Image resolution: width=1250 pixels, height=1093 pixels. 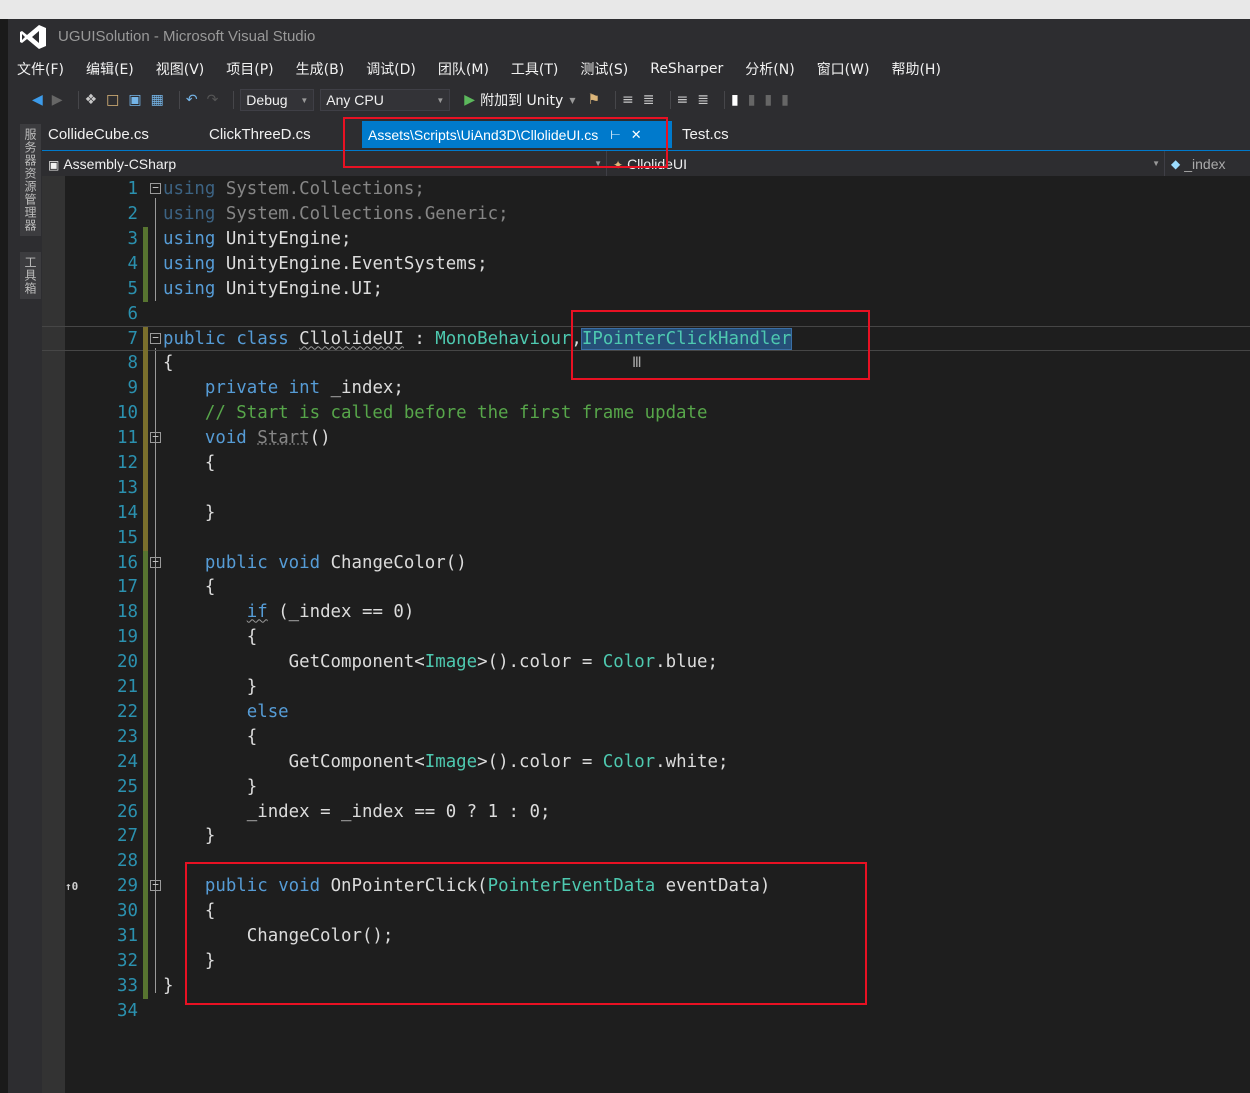 What do you see at coordinates (769, 69) in the screenshot?
I see `menu-analyze: 分析(N)` at bounding box center [769, 69].